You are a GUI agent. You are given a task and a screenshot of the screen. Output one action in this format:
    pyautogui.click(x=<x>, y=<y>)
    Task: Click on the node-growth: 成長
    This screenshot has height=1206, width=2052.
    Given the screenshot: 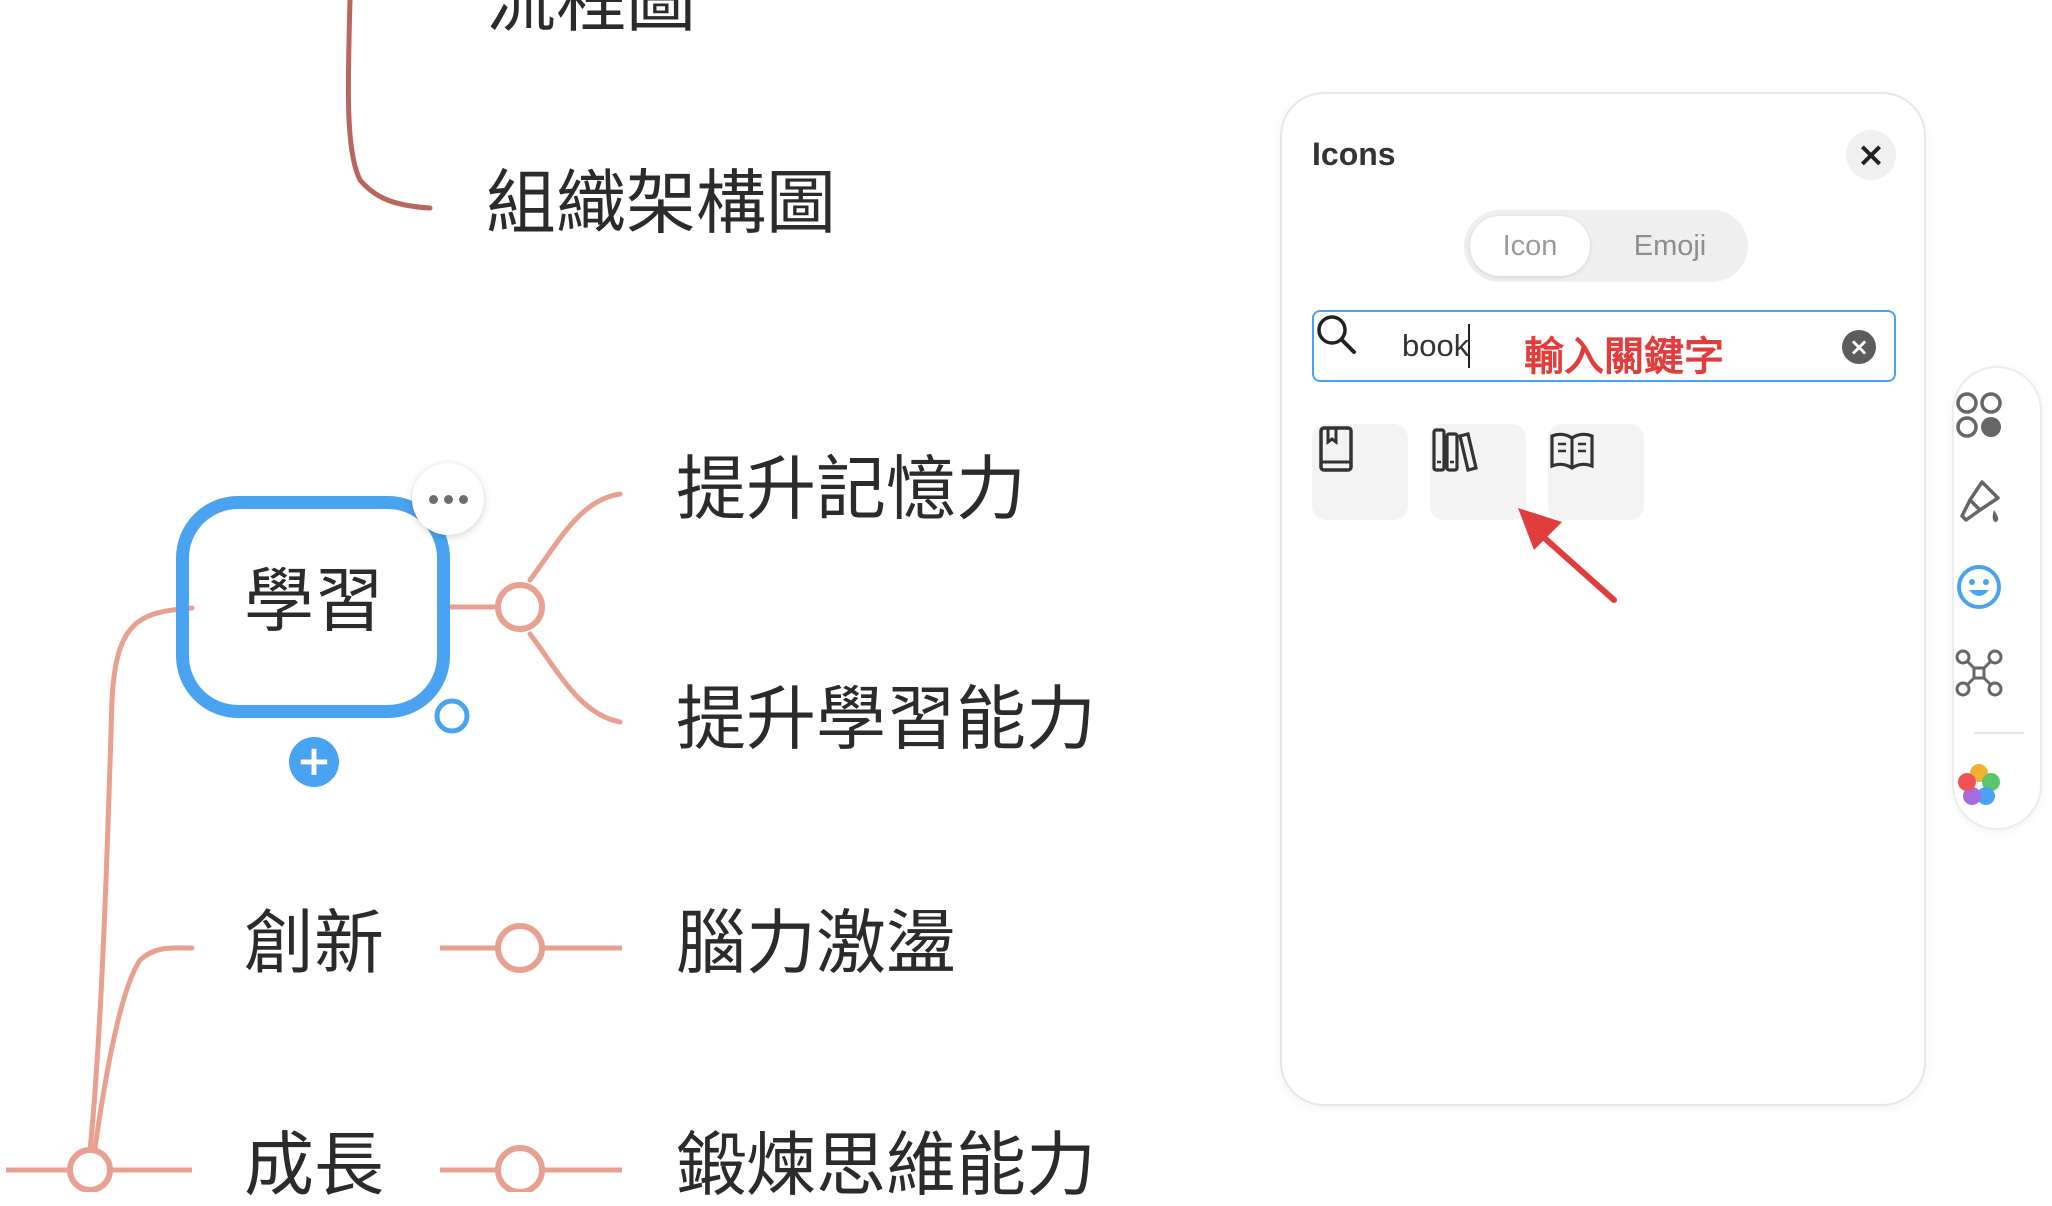 What is the action you would take?
    pyautogui.click(x=314, y=1165)
    